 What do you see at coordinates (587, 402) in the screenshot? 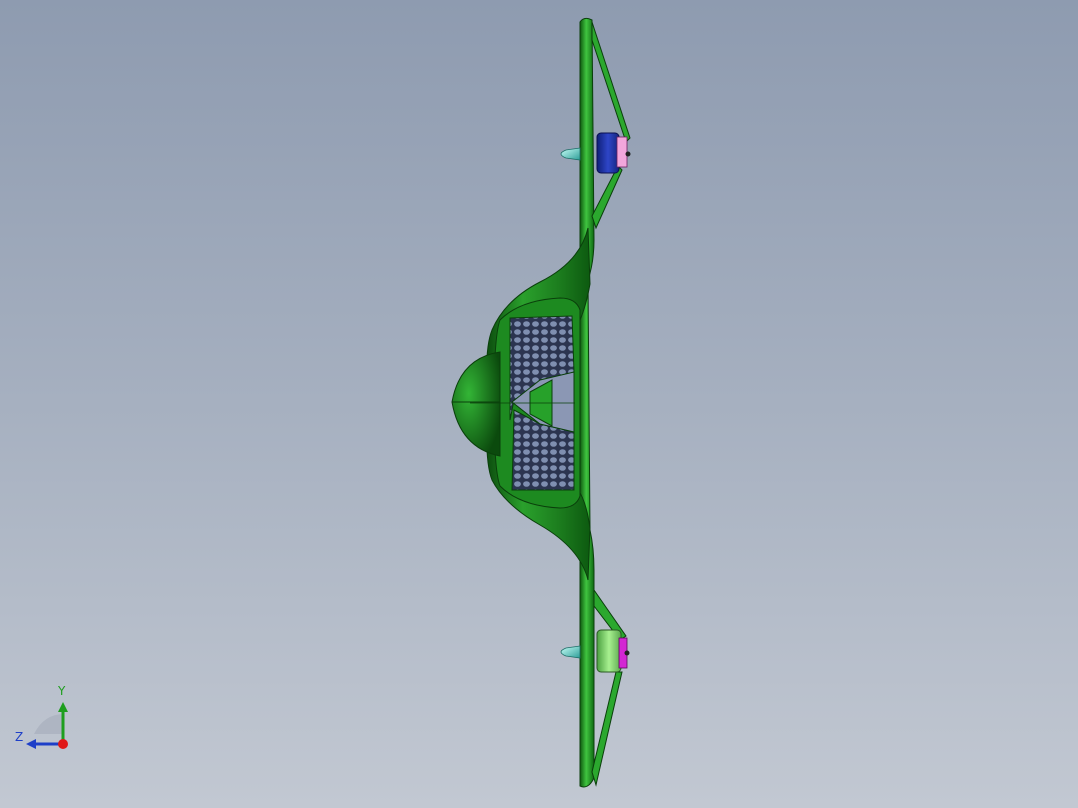
I see `main-arm` at bounding box center [587, 402].